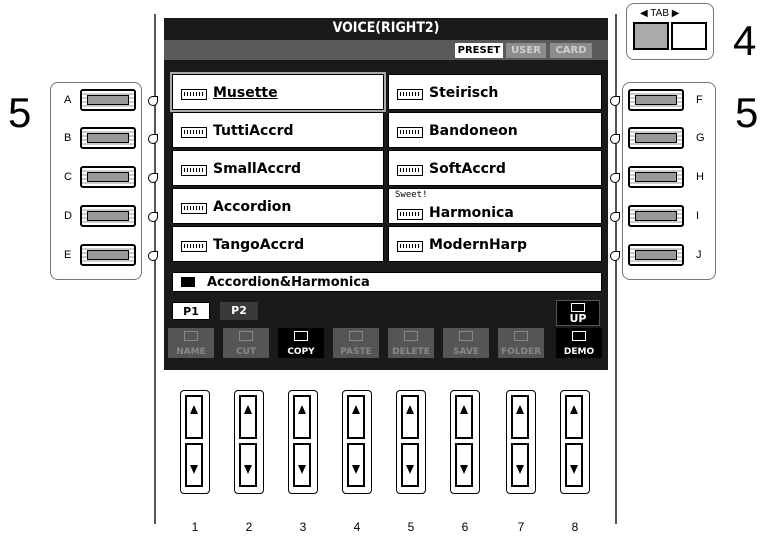 This screenshot has height=538, width=760. I want to click on cmd-cut: CUT, so click(246, 343).